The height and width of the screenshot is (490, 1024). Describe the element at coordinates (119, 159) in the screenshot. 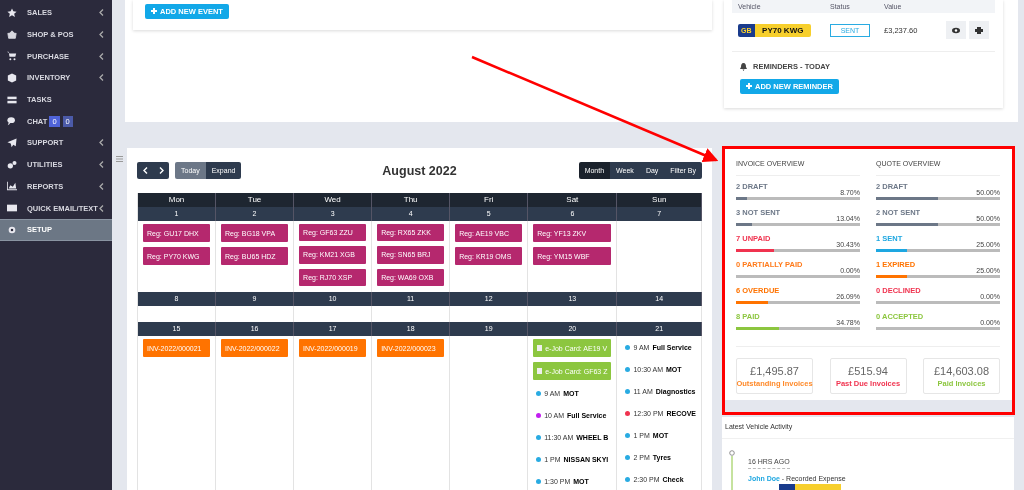

I see `drag-handle-icon` at that location.